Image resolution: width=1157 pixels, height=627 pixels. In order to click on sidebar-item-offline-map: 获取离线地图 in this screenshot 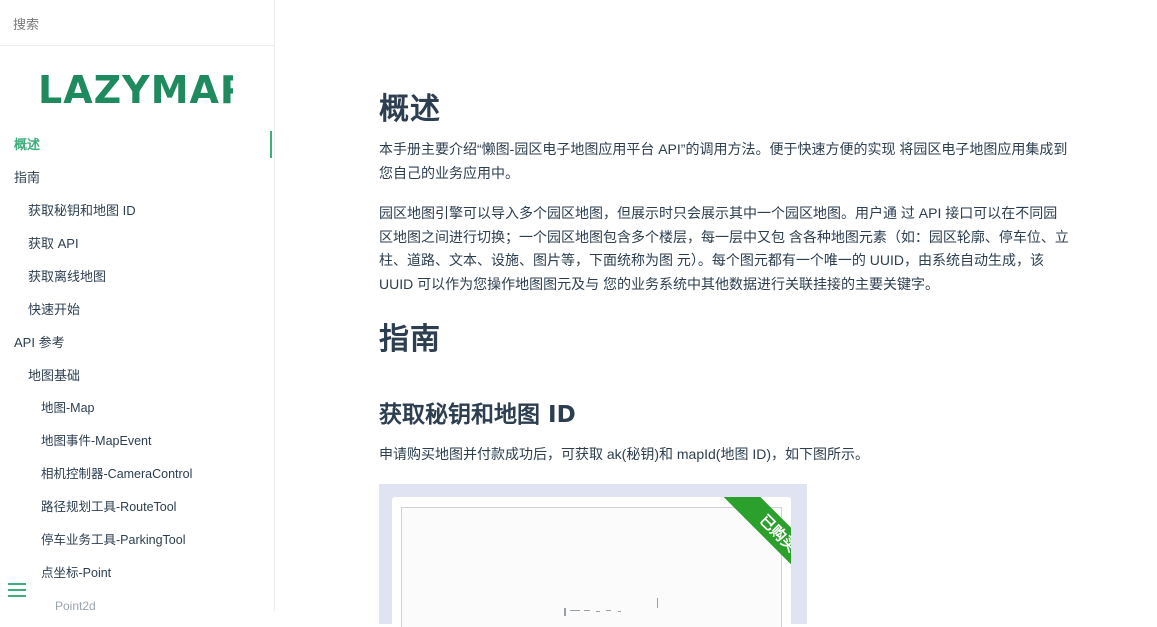, I will do `click(137, 276)`.